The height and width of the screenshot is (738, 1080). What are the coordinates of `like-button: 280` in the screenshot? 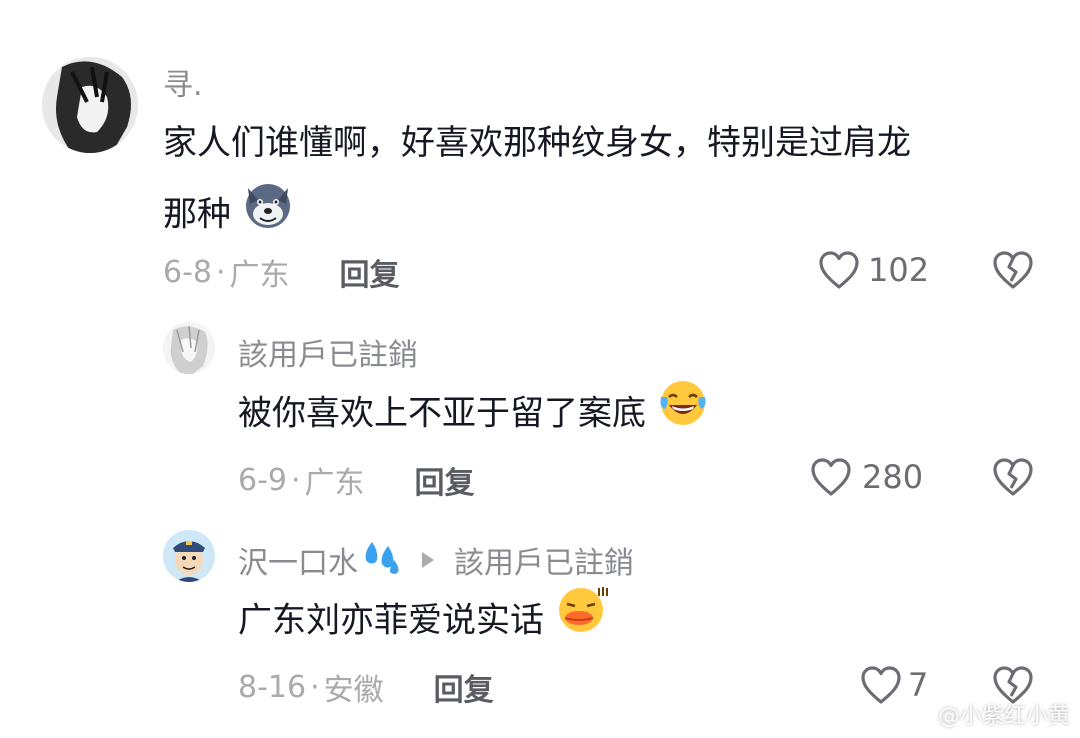 It's located at (866, 477).